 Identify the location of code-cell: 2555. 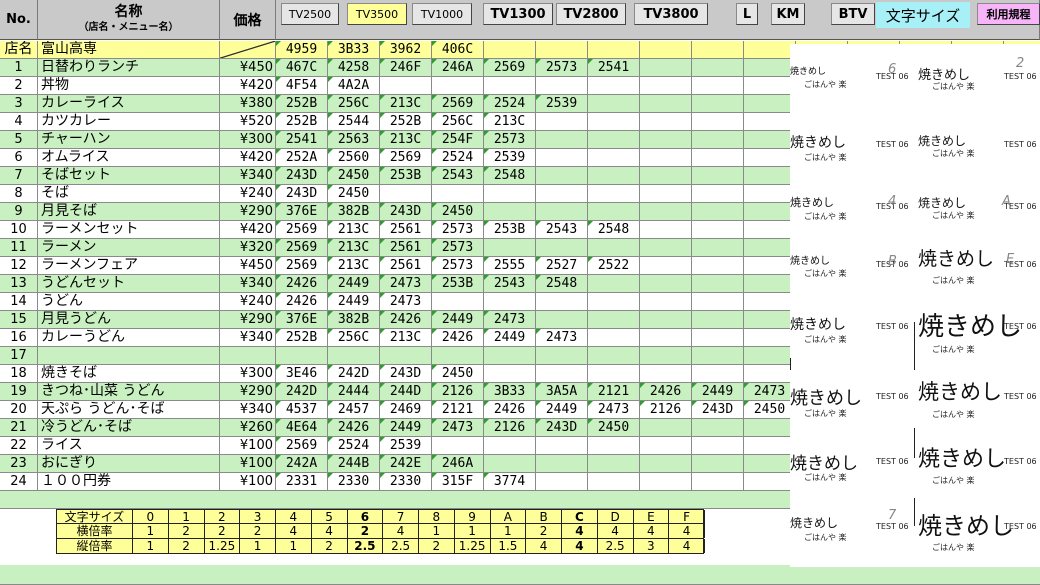
(510, 265).